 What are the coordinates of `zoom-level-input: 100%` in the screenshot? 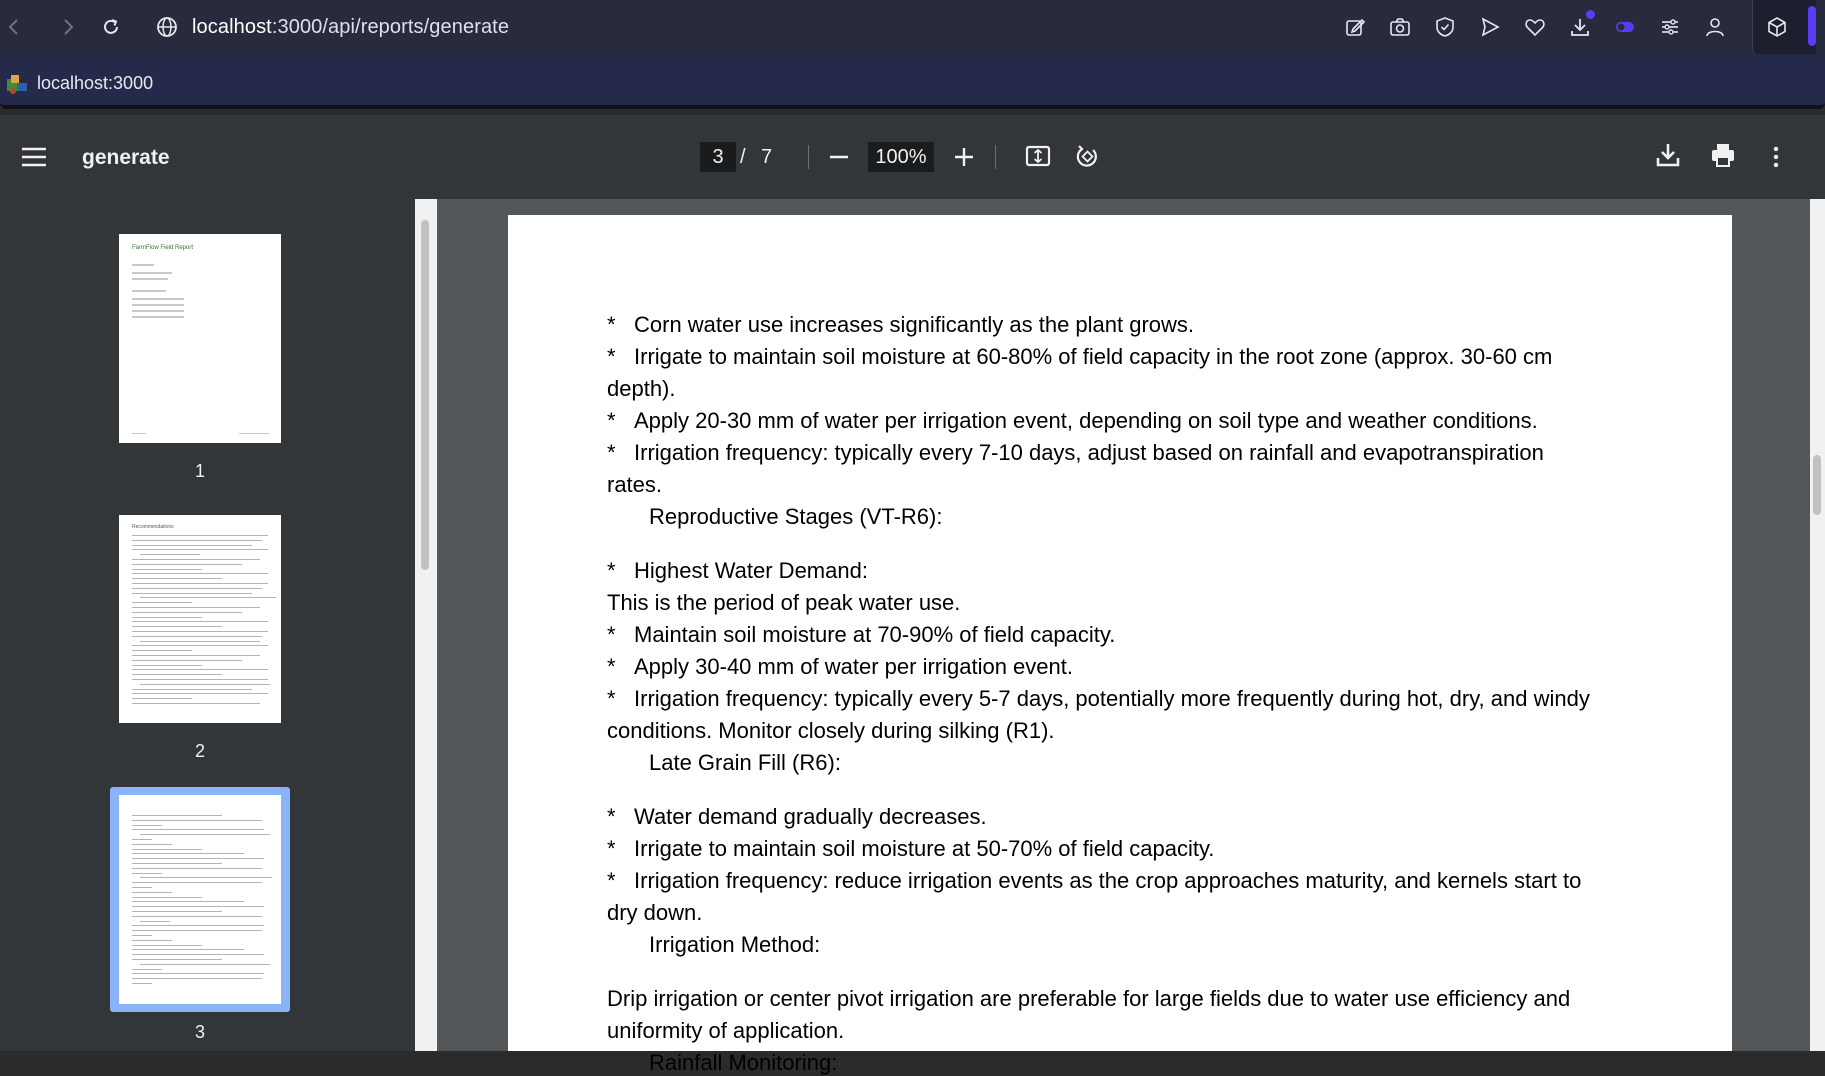 It's located at (901, 157).